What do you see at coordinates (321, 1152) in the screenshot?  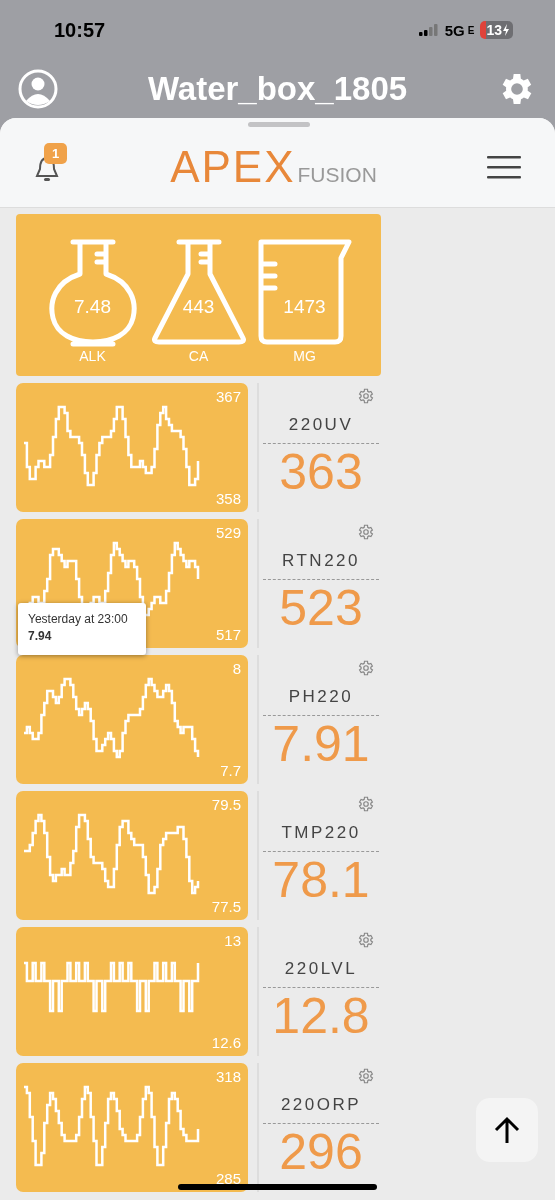 I see `probe-reading: 296` at bounding box center [321, 1152].